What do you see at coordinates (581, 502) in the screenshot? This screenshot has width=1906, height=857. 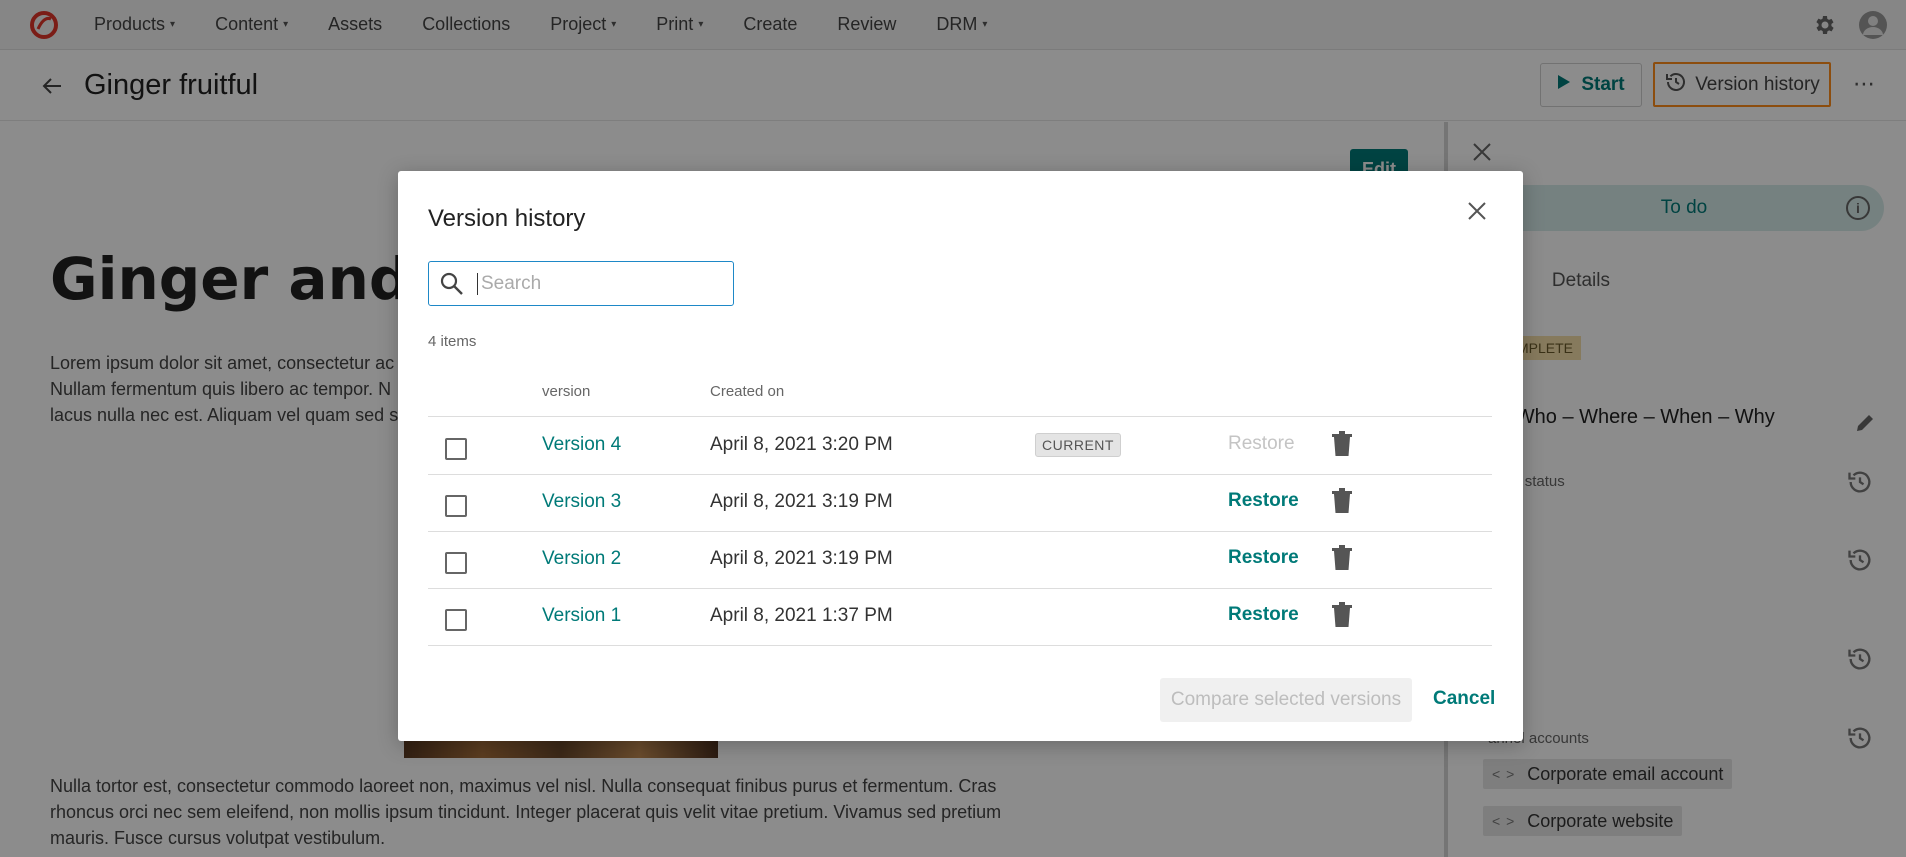 I see `version-link: Version 3` at bounding box center [581, 502].